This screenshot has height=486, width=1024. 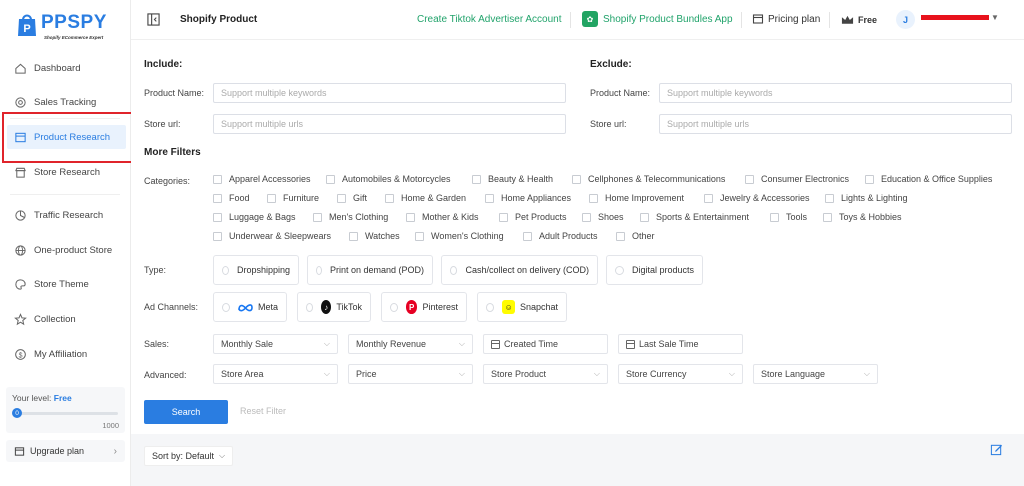 I want to click on price-select: Price ⌵, so click(x=410, y=374).